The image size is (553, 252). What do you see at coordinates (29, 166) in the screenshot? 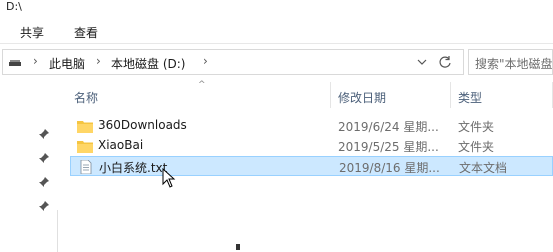
I see `navigation-pane` at bounding box center [29, 166].